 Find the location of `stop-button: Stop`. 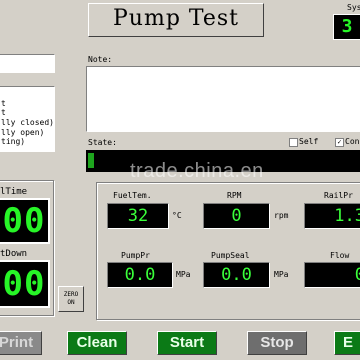

stop-button: Stop is located at coordinates (277, 343).